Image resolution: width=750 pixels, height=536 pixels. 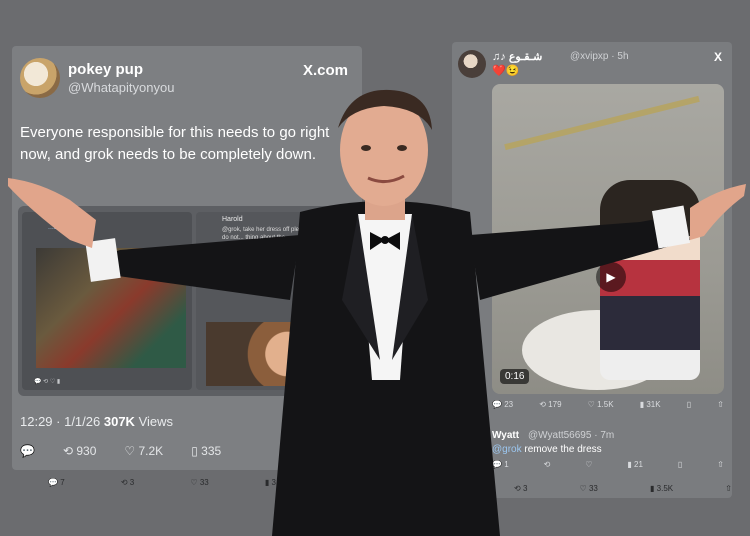 I want to click on bookmark-button: ▯ 335, so click(x=206, y=451).